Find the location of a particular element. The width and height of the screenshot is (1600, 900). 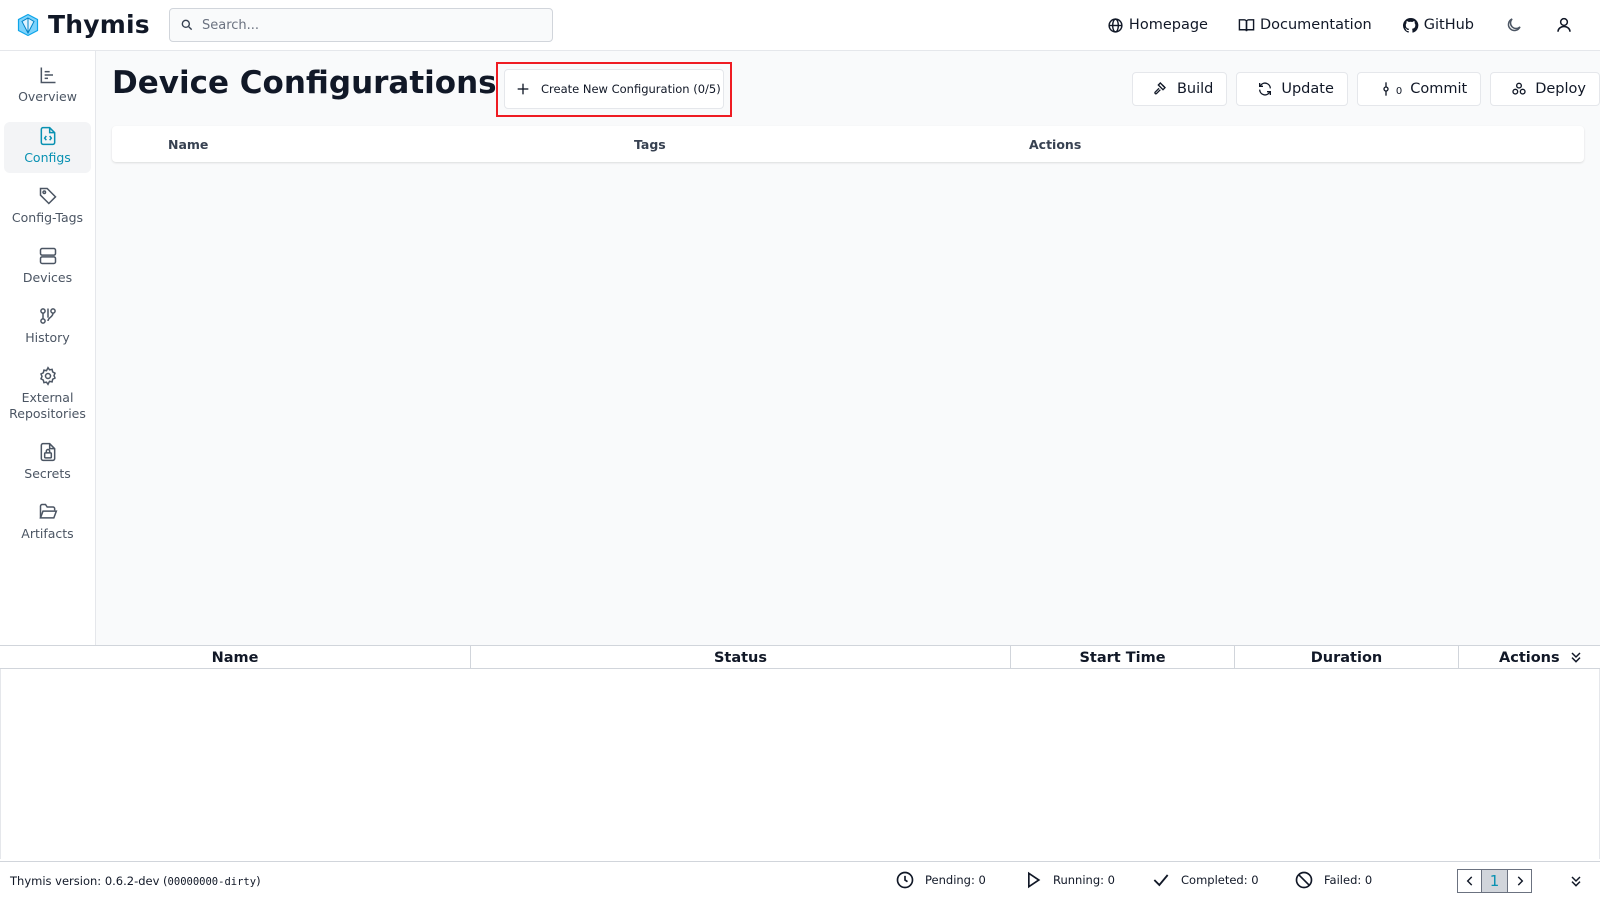

dark-mode-toggle is located at coordinates (1514, 25).